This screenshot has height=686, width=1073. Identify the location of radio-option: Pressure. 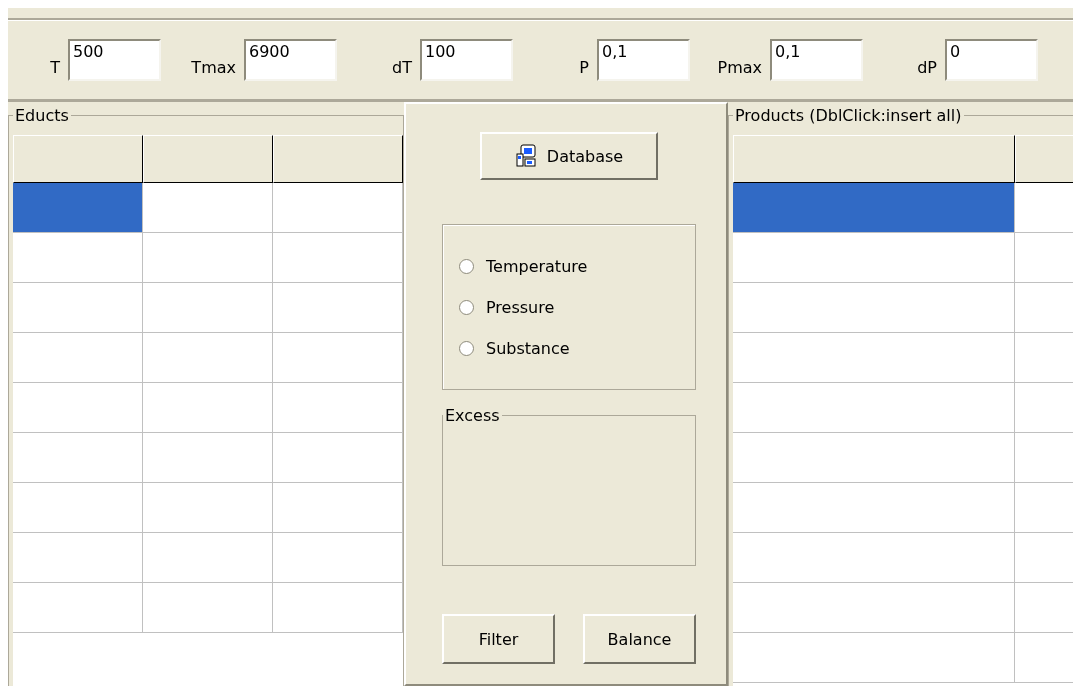
(577, 307).